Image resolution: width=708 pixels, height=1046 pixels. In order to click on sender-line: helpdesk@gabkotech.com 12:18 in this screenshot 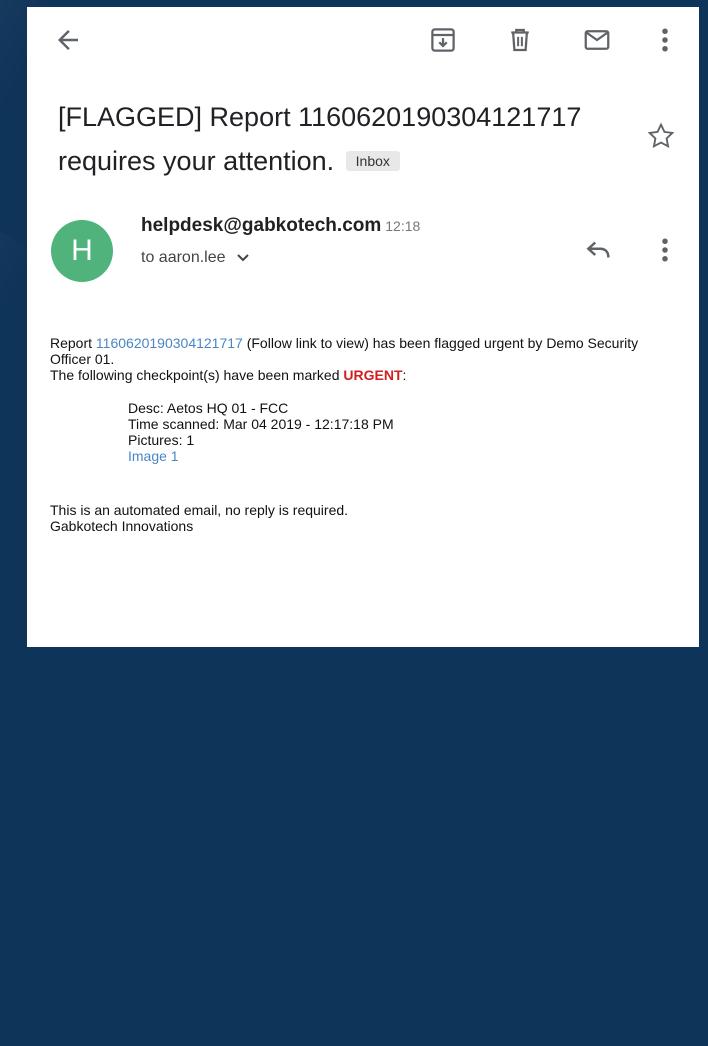, I will do `click(280, 226)`.